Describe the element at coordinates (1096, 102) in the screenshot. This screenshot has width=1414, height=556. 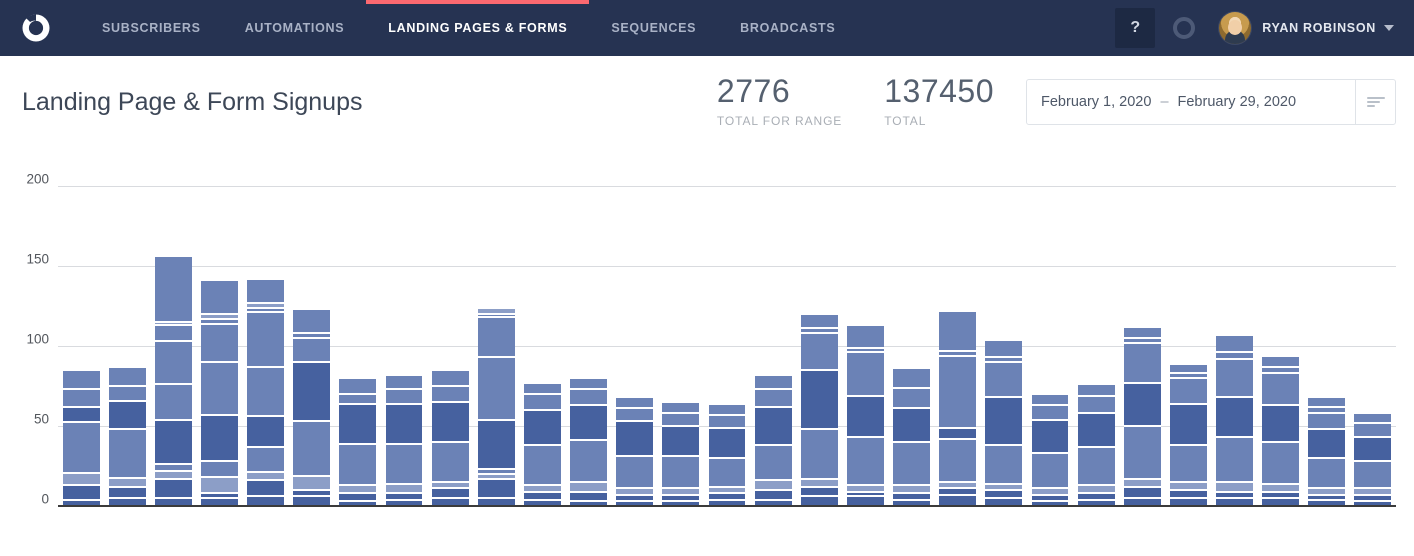
I see `date-range-start: February 1, 2020` at that location.